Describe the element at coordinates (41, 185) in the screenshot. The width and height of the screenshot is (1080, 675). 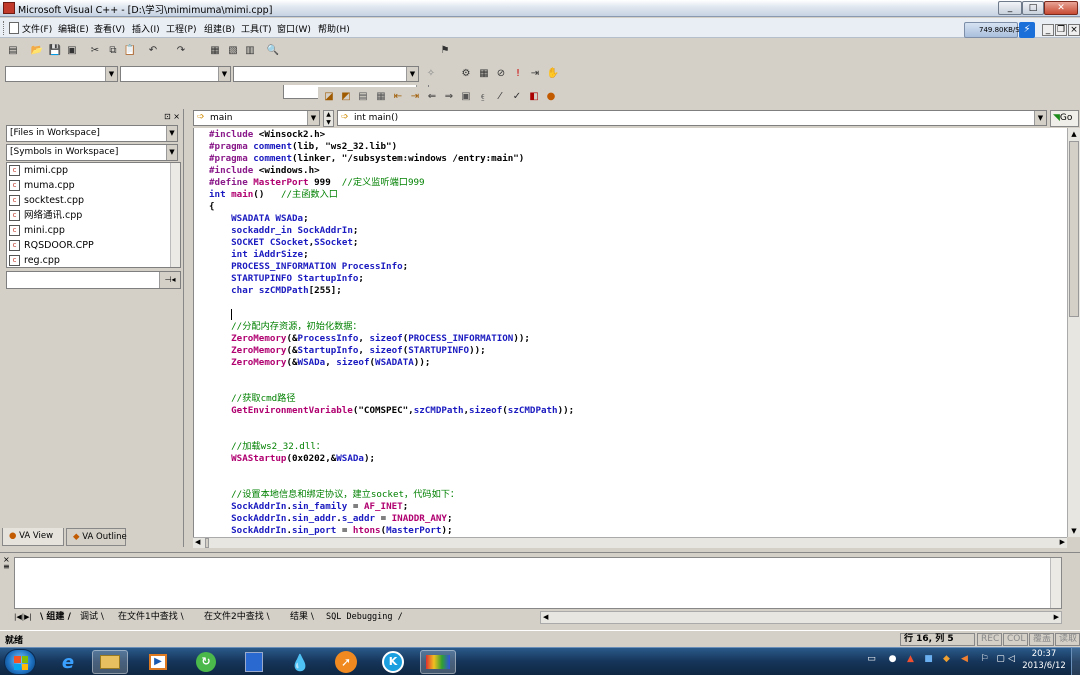
I see `file-item: c muma.cpp` at that location.